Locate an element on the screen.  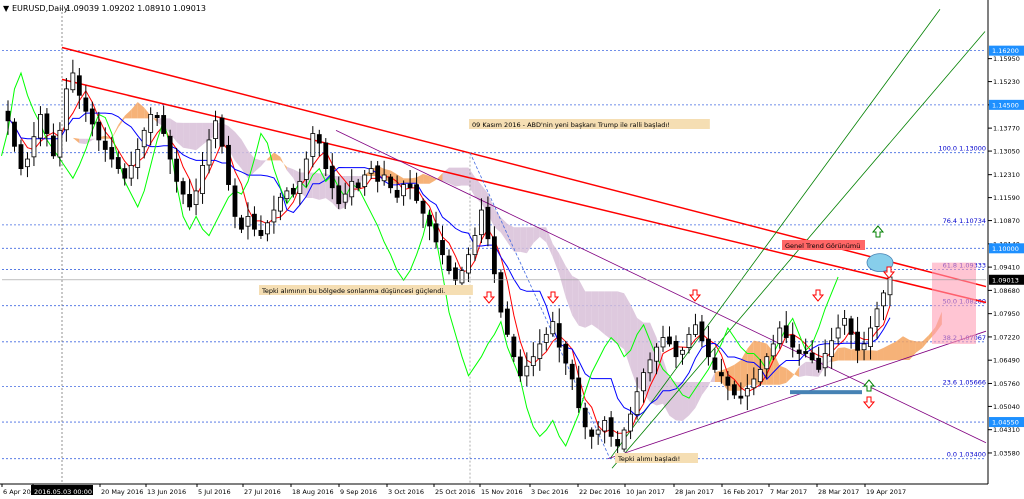
level-tag-label: 1.14500 is located at coordinates (1005, 105).